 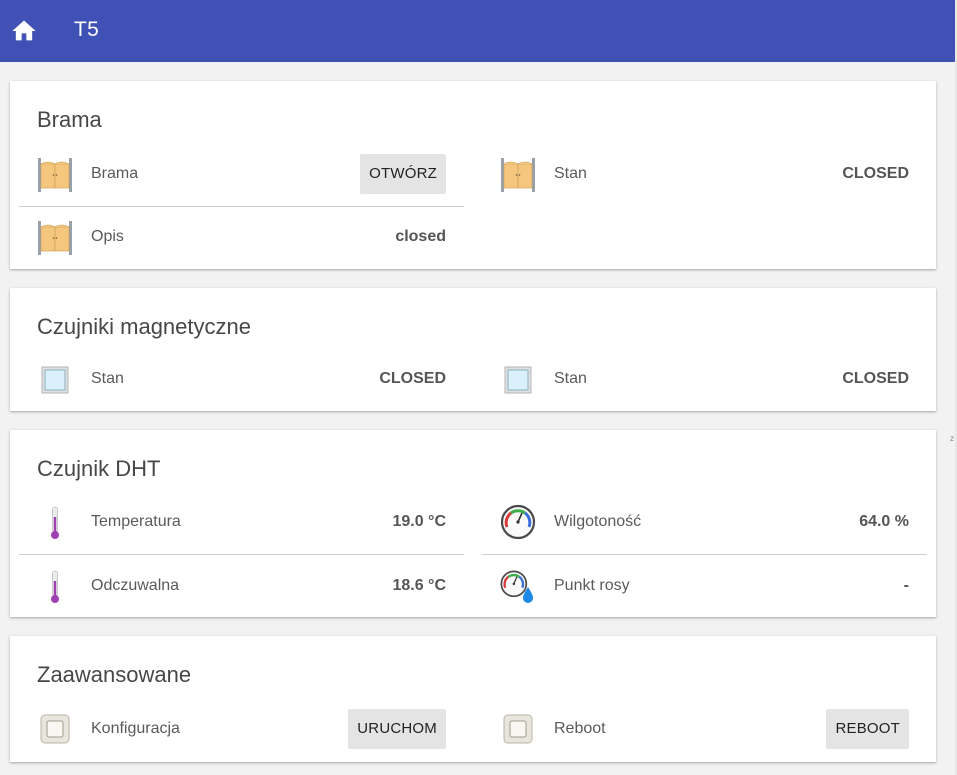 What do you see at coordinates (114, 674) in the screenshot?
I see `card-title: Zaawansowane` at bounding box center [114, 674].